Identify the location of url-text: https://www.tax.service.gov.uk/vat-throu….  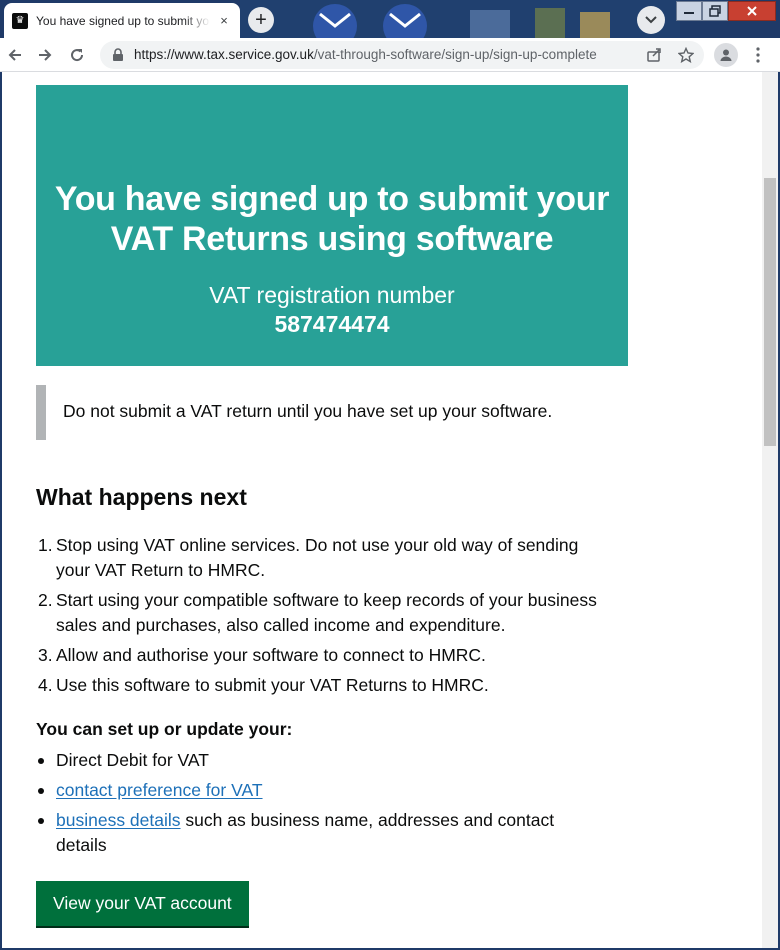
(384, 54).